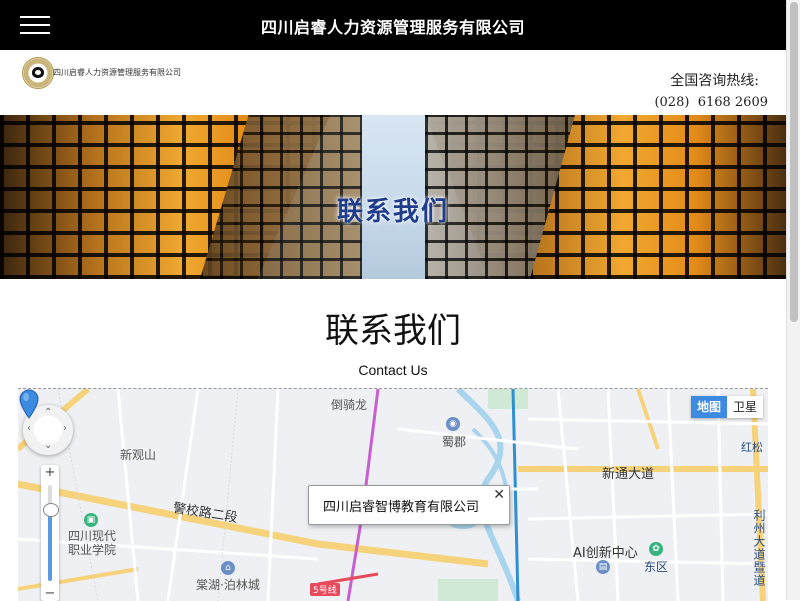  Describe the element at coordinates (711, 102) in the screenshot. I see `hotline-number: (028) 6168 2609` at that location.